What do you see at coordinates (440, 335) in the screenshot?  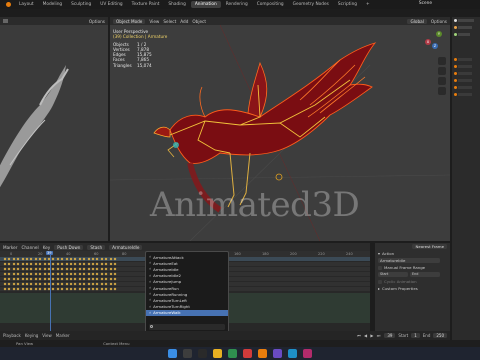 I see `end-frame-field: 250` at bounding box center [440, 335].